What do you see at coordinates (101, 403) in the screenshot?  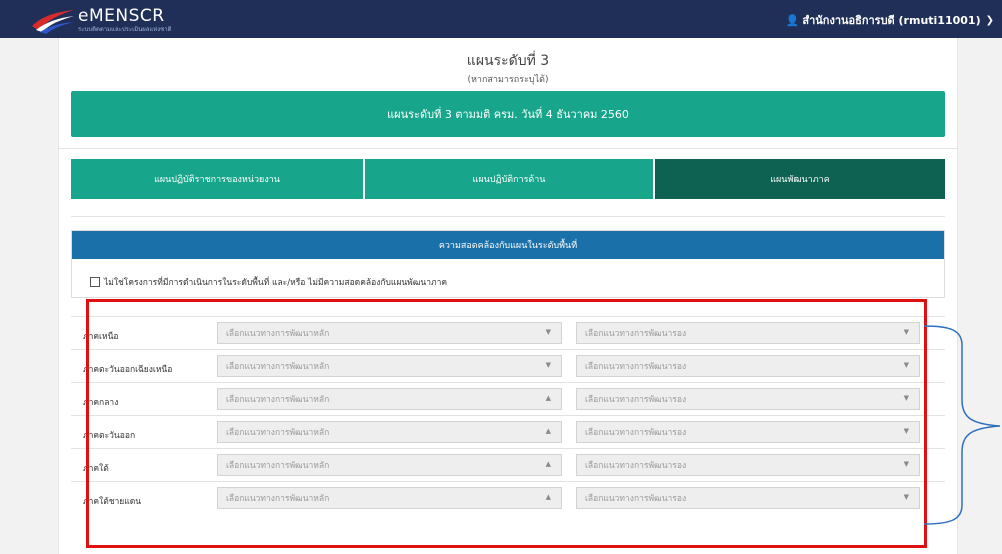 I see `region-label: ภาคกลาง` at bounding box center [101, 403].